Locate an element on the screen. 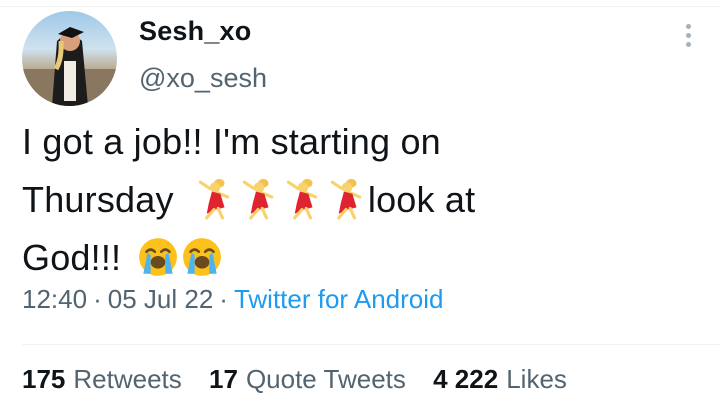 This screenshot has height=417, width=720. retweets-stat: 175 Retweets is located at coordinates (102, 379).